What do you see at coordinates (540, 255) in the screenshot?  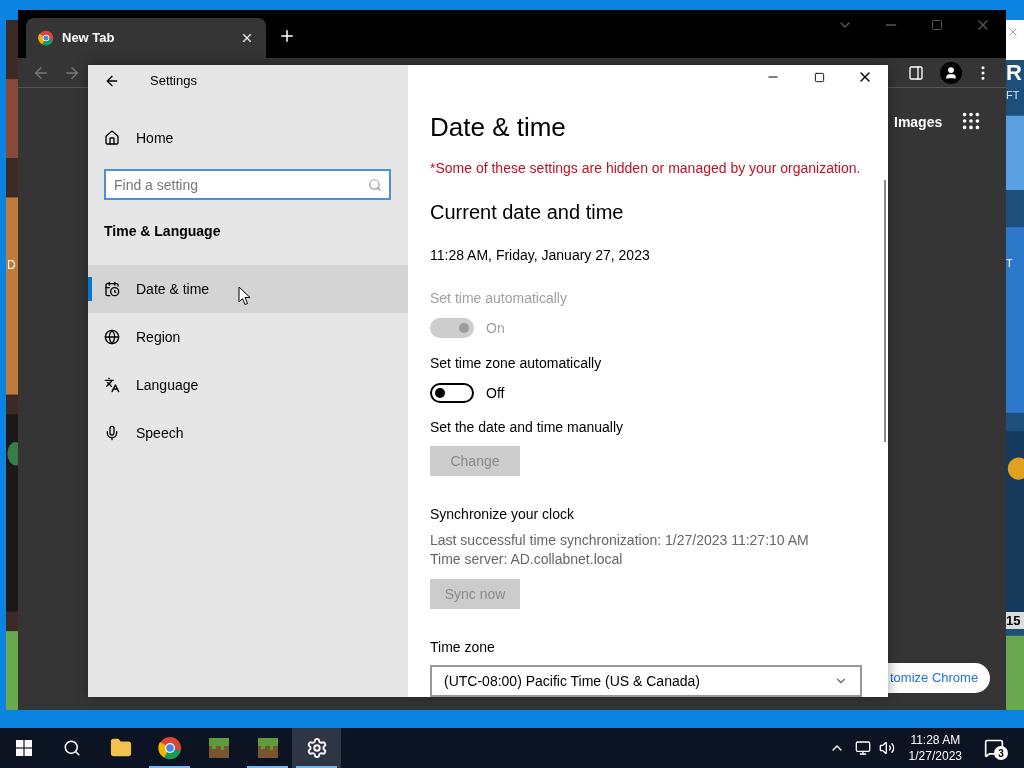 I see `current-date-time: 11:28 AM, Friday, January 27, 2023` at bounding box center [540, 255].